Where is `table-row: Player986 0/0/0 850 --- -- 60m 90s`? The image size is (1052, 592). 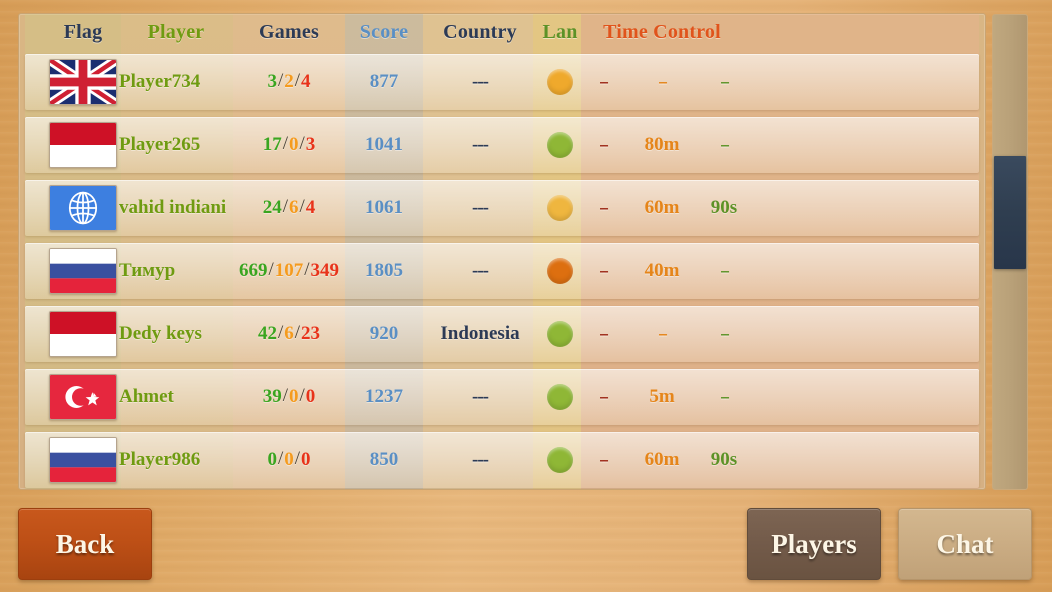 table-row: Player986 0/0/0 850 --- -- 60m 90s is located at coordinates (502, 460).